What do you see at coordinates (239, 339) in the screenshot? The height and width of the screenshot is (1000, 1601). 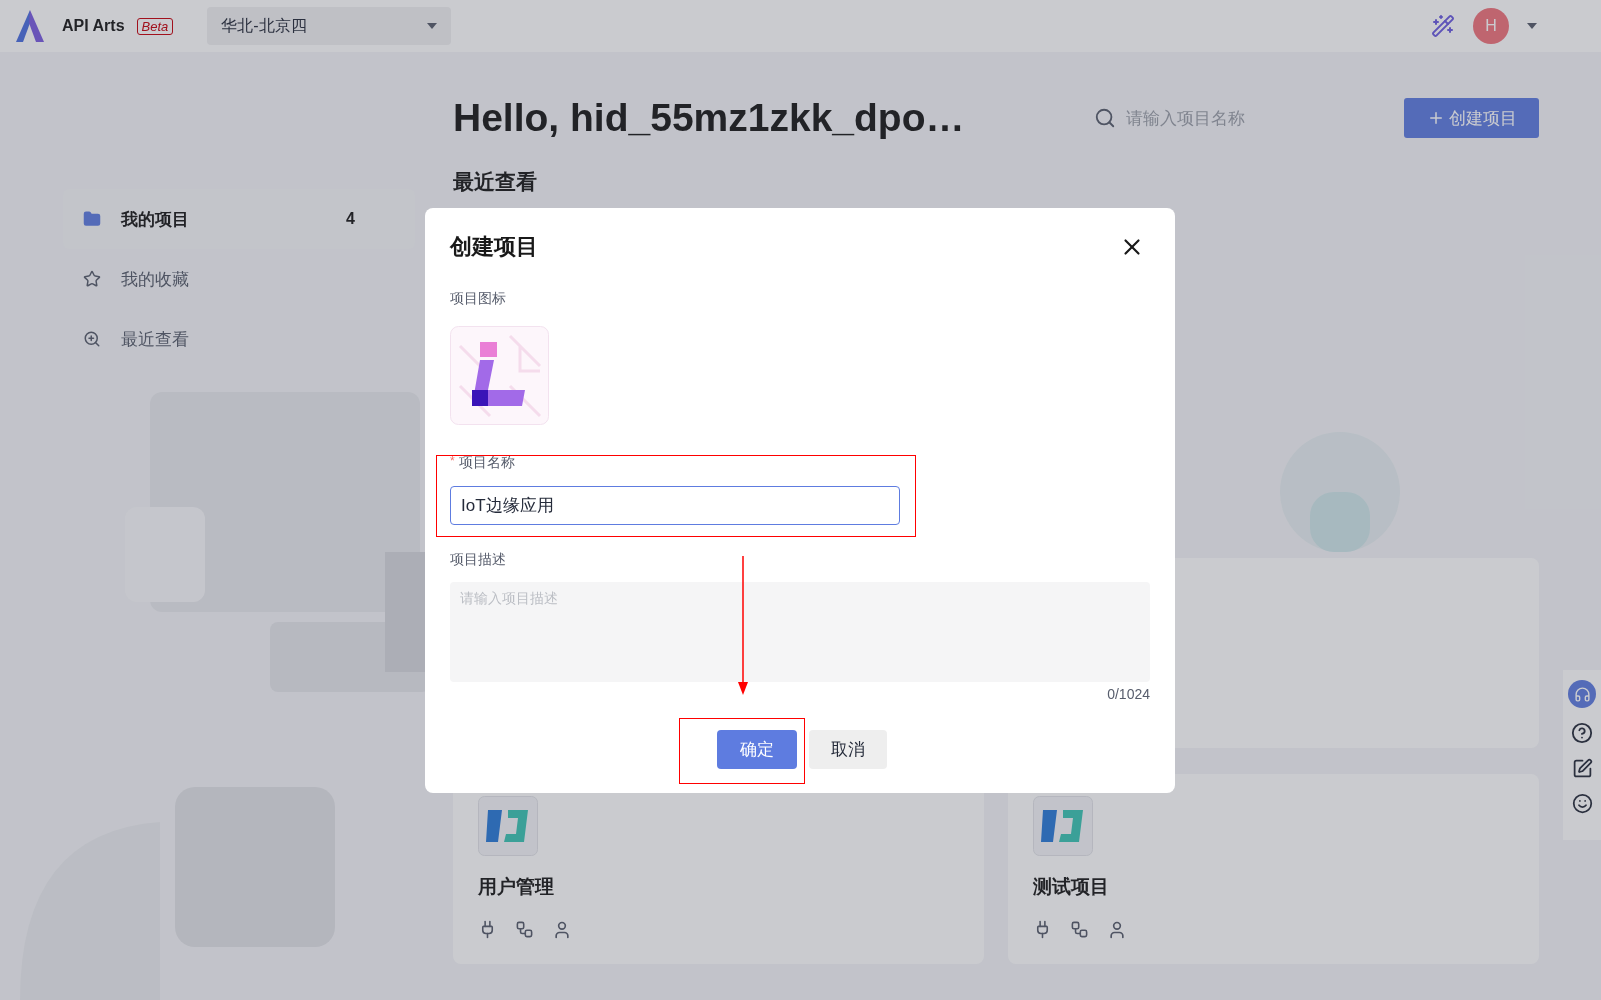 I see `sidebar-item: 最近查看` at bounding box center [239, 339].